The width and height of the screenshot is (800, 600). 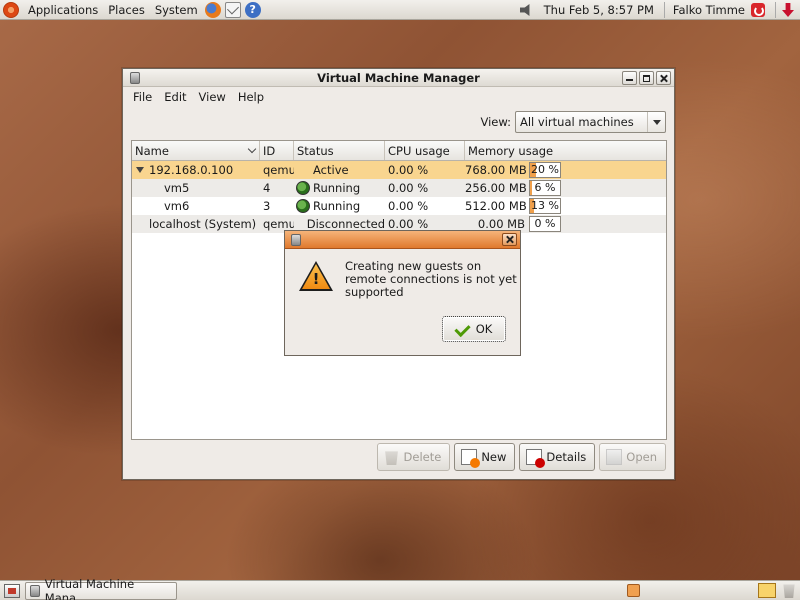 What do you see at coordinates (316, 276) in the screenshot?
I see `warning-icon-glyph: !` at bounding box center [316, 276].